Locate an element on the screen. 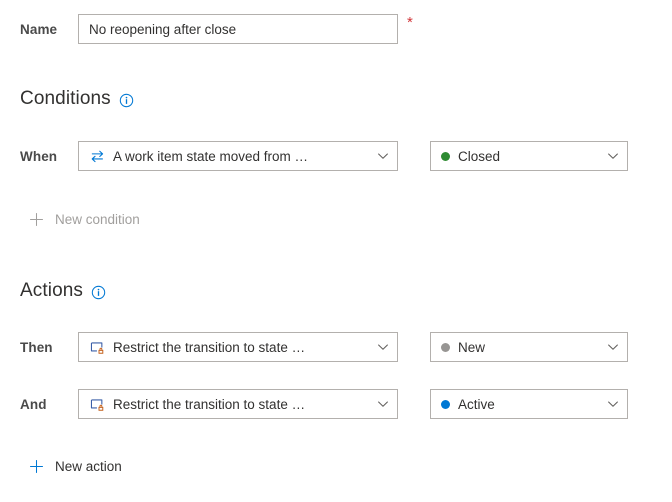  actions-heading-text: Actions is located at coordinates (52, 290).